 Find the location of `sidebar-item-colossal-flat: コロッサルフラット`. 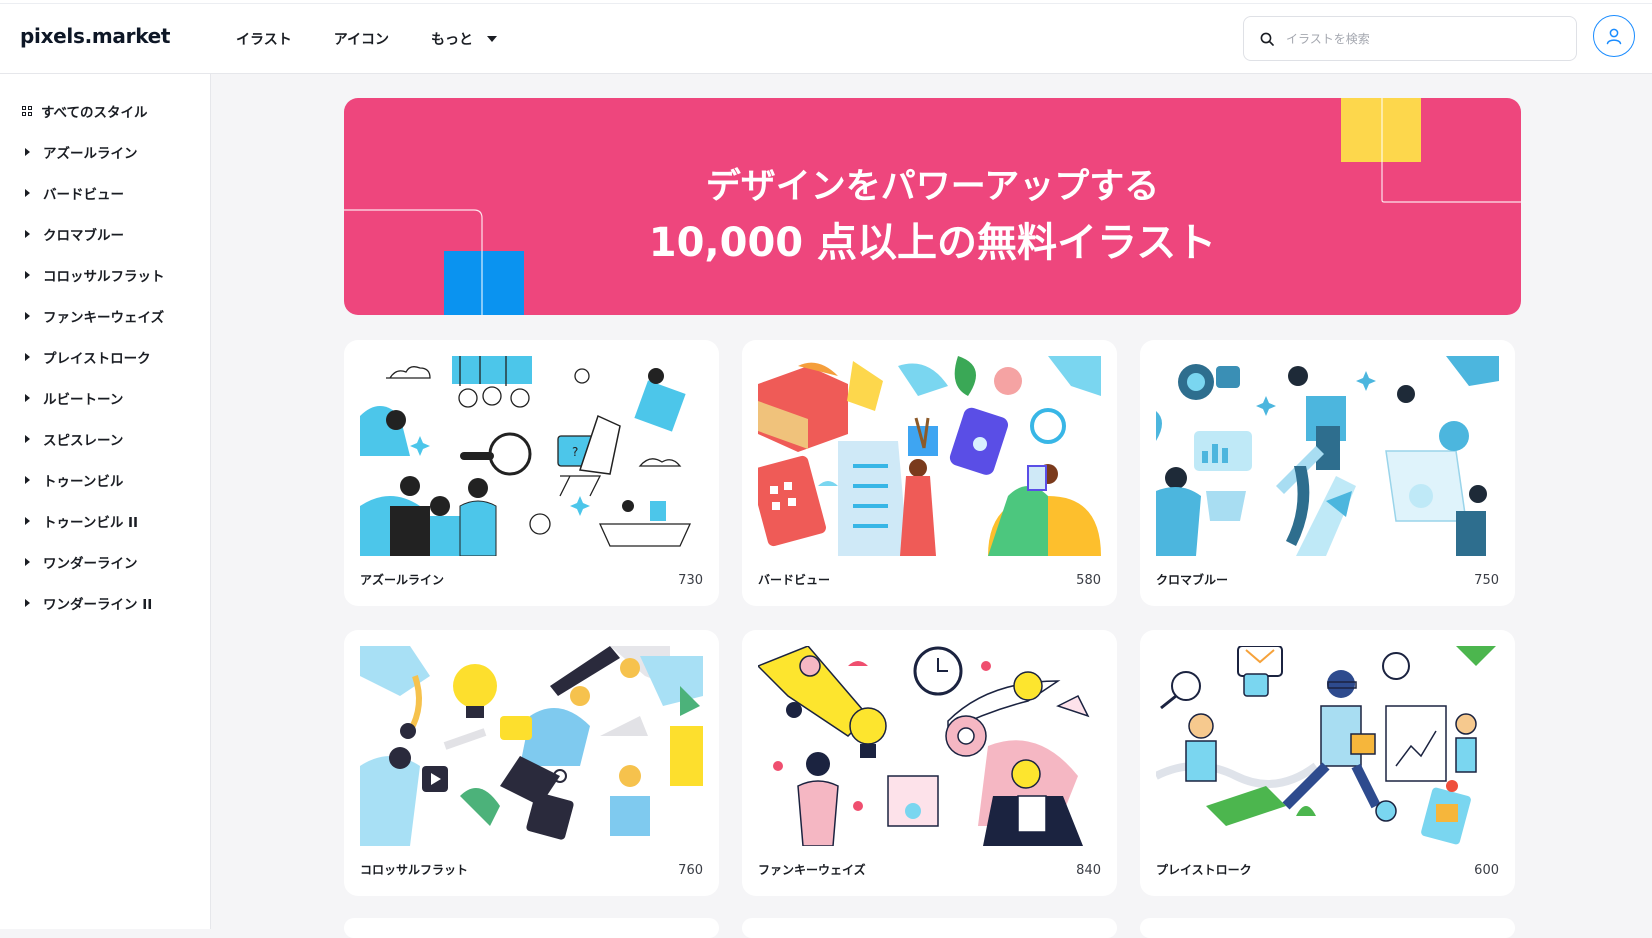

sidebar-item-colossal-flat: コロッサルフラット is located at coordinates (93, 275).